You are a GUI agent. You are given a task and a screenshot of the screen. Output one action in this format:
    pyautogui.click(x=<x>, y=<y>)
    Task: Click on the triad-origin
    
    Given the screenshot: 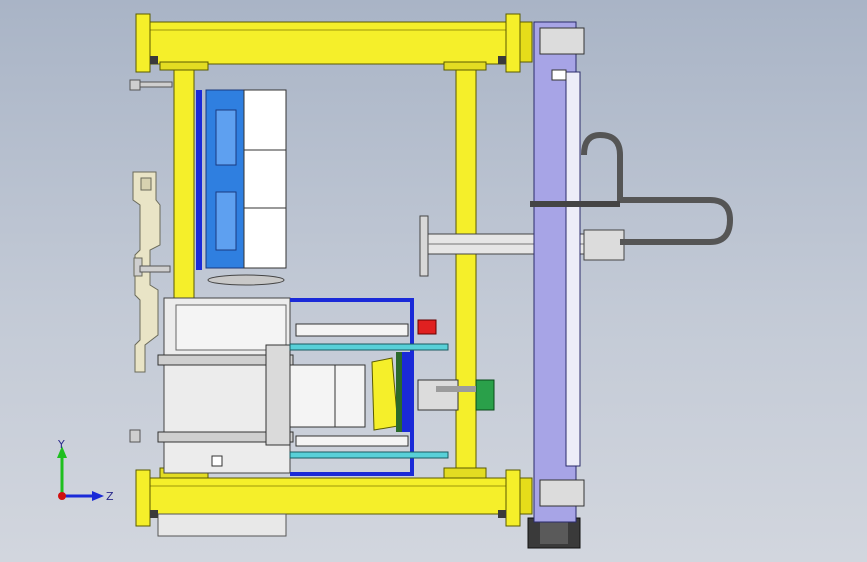 What is the action you would take?
    pyautogui.click(x=62, y=496)
    